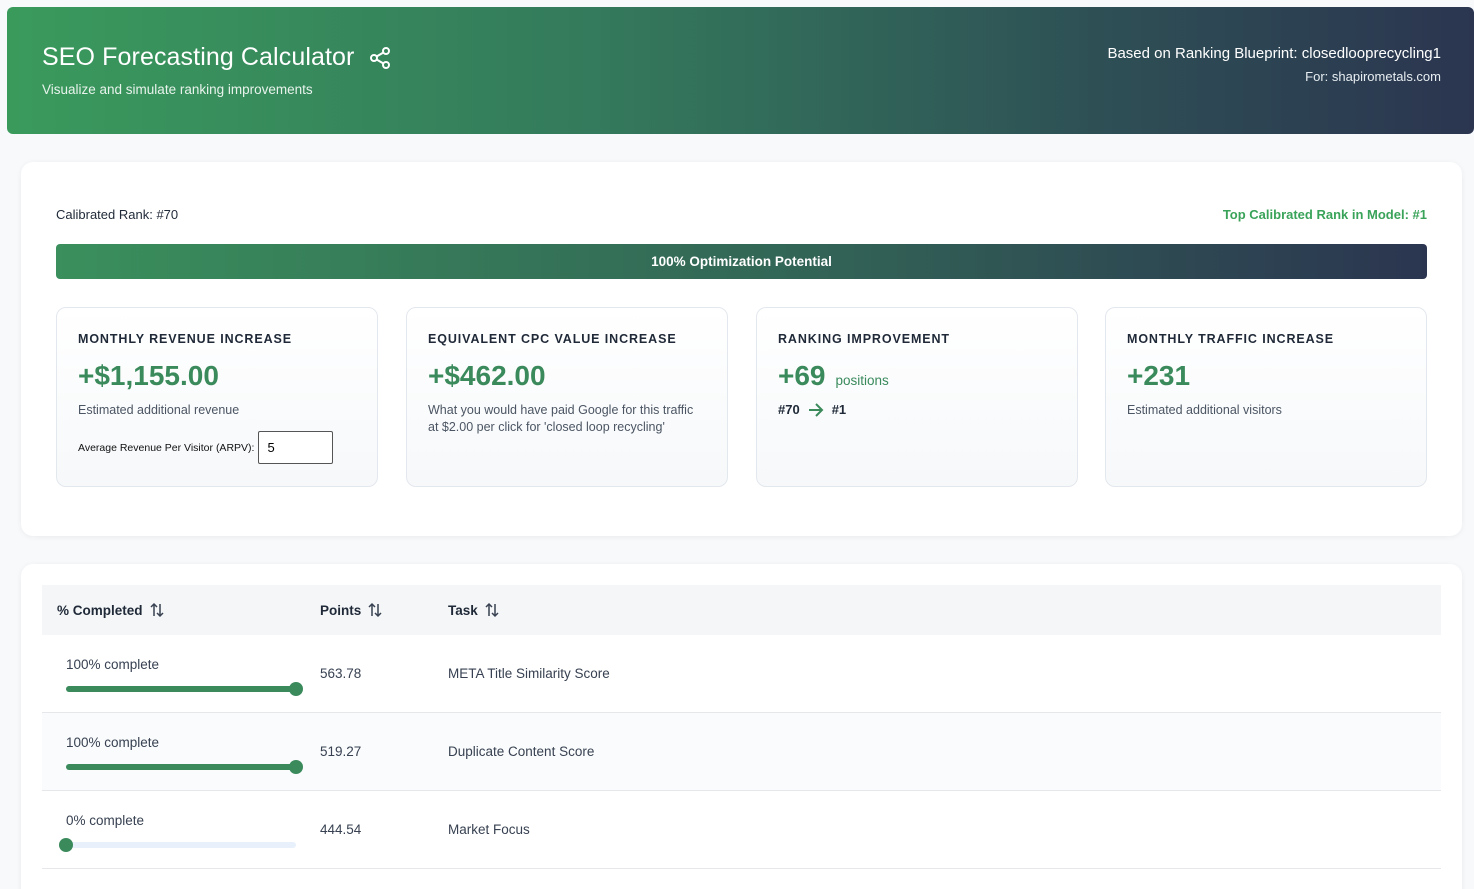 This screenshot has height=889, width=1474. Describe the element at coordinates (917, 397) in the screenshot. I see `ranking-card: RANKING IMPROVEMENT +69 positions #70 #1` at that location.